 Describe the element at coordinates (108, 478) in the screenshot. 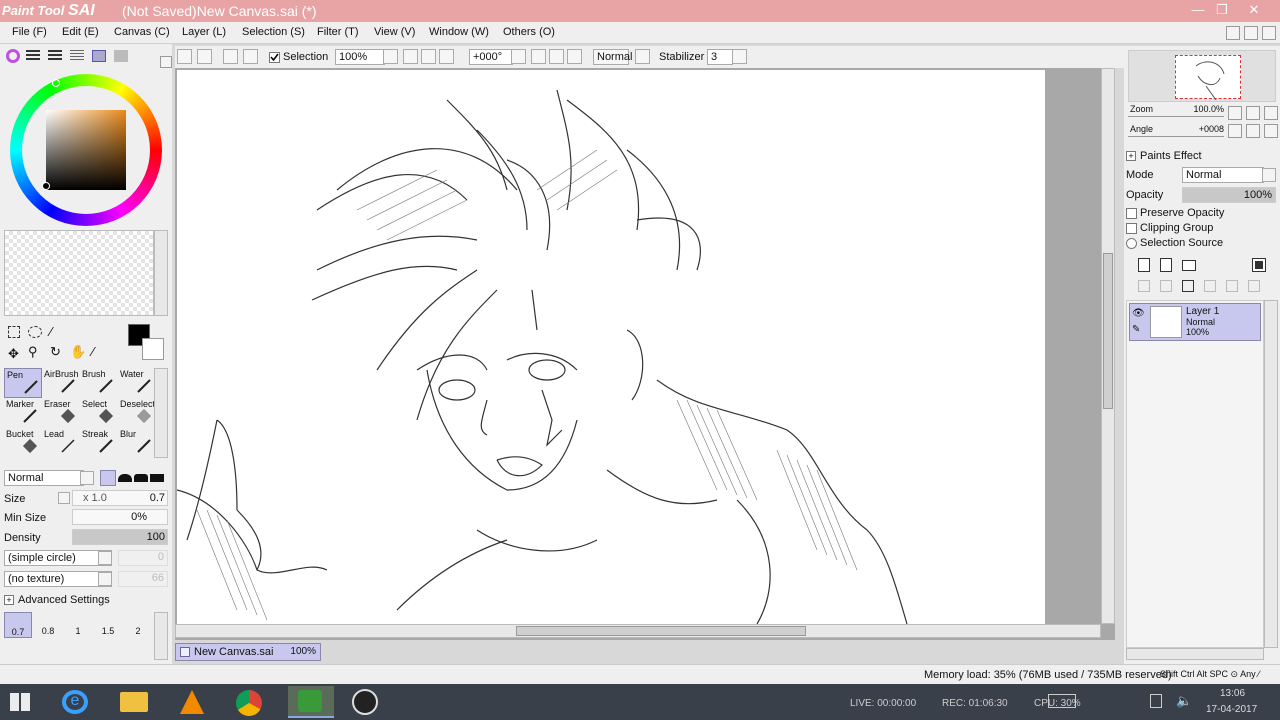

I see `edge-hard-button` at that location.